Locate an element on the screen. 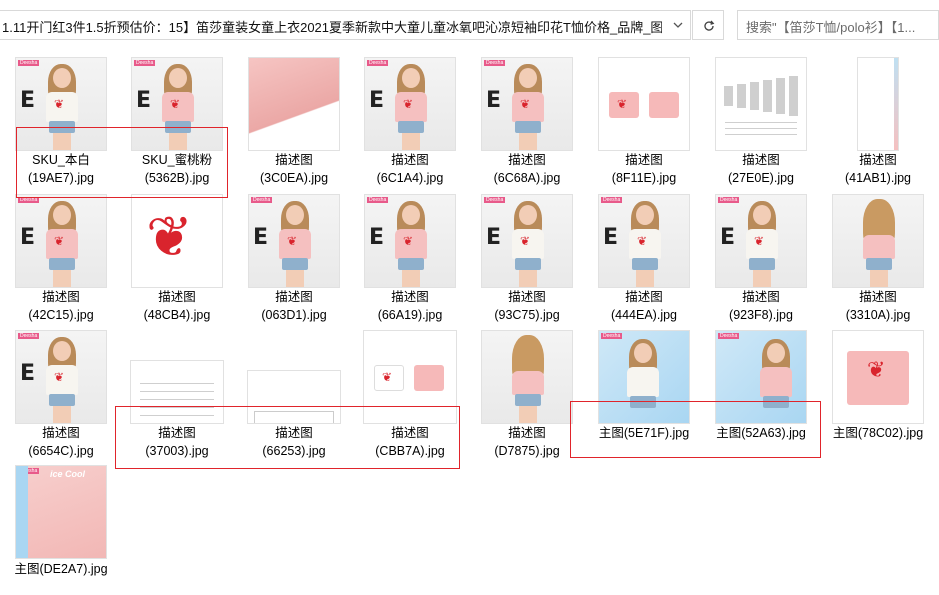  file-name-line2: (444EA).jpg is located at coordinates (643, 315).